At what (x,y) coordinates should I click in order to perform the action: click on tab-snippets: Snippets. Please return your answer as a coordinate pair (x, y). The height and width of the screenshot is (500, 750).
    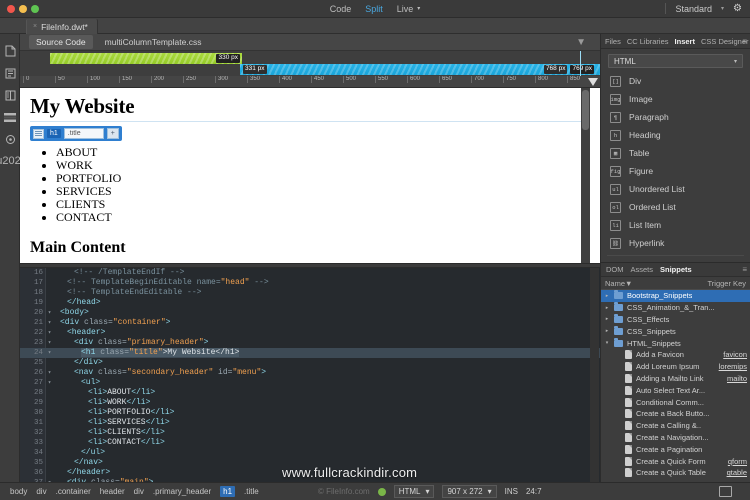
    Looking at the image, I should click on (676, 269).